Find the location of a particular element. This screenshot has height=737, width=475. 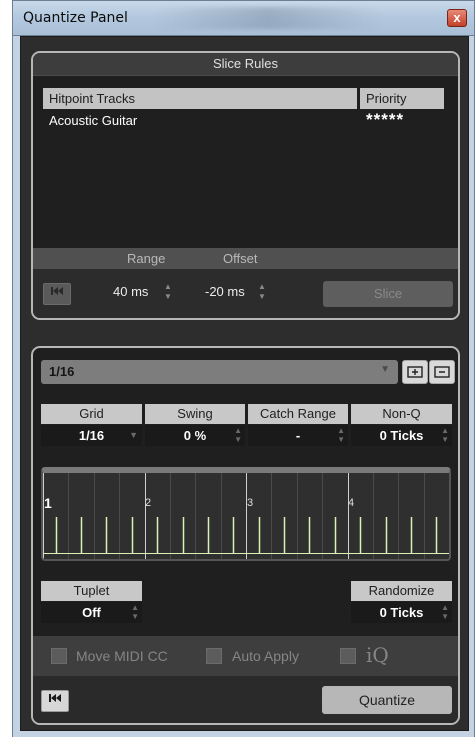

tuplet-value: Off is located at coordinates (91, 612).